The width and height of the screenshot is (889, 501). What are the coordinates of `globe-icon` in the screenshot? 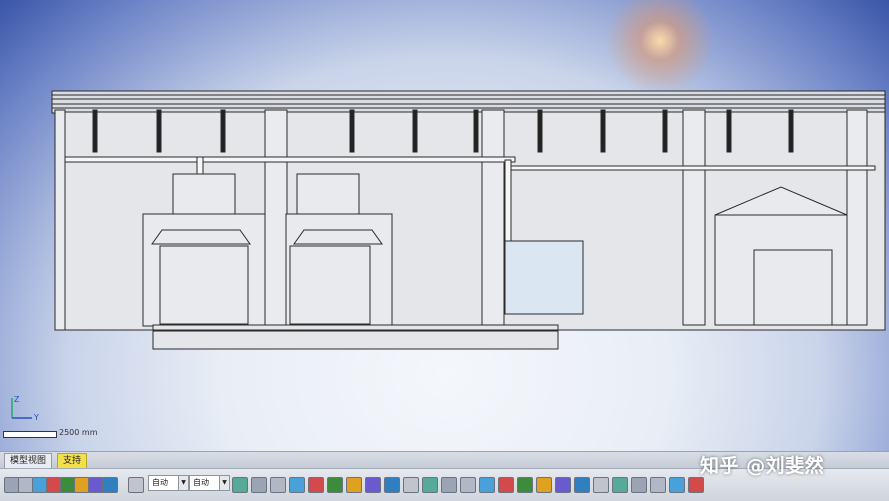 It's located at (240, 485).